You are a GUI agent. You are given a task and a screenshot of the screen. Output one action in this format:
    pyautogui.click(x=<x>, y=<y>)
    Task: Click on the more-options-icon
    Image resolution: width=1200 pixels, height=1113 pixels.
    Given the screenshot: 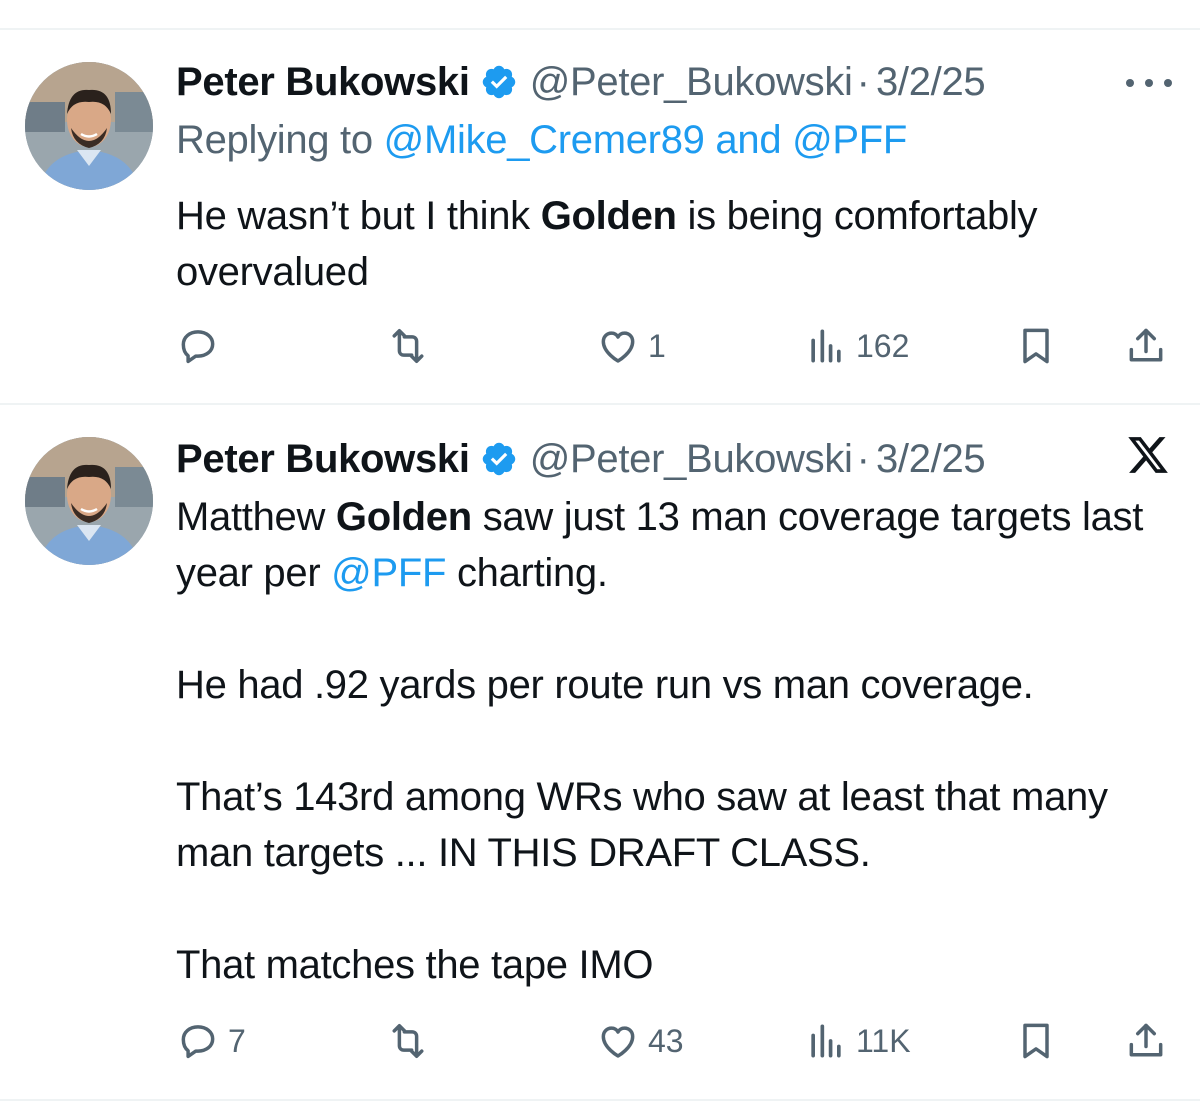 What is the action you would take?
    pyautogui.click(x=1149, y=83)
    